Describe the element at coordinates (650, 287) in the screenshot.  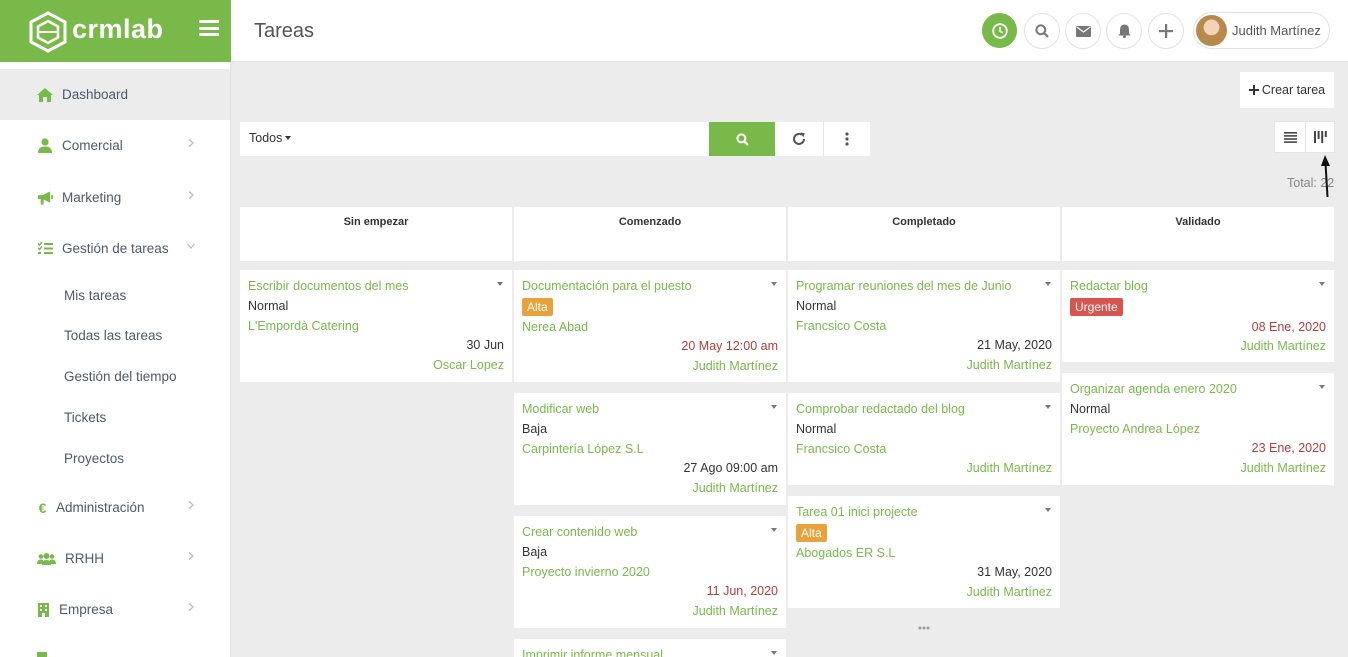
I see `task-title: Documentación para el puesto` at that location.